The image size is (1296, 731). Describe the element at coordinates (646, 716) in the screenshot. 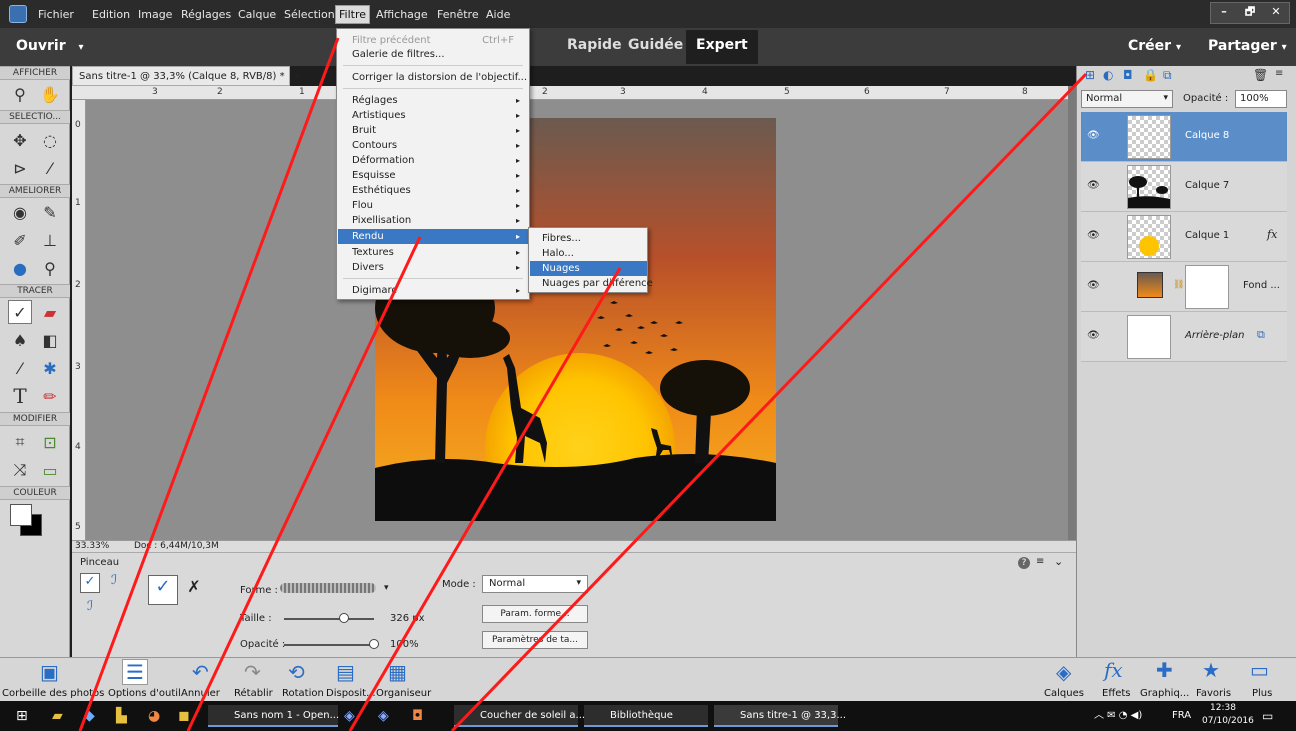

I see `taskbar-app-library: Bibliothèque` at that location.